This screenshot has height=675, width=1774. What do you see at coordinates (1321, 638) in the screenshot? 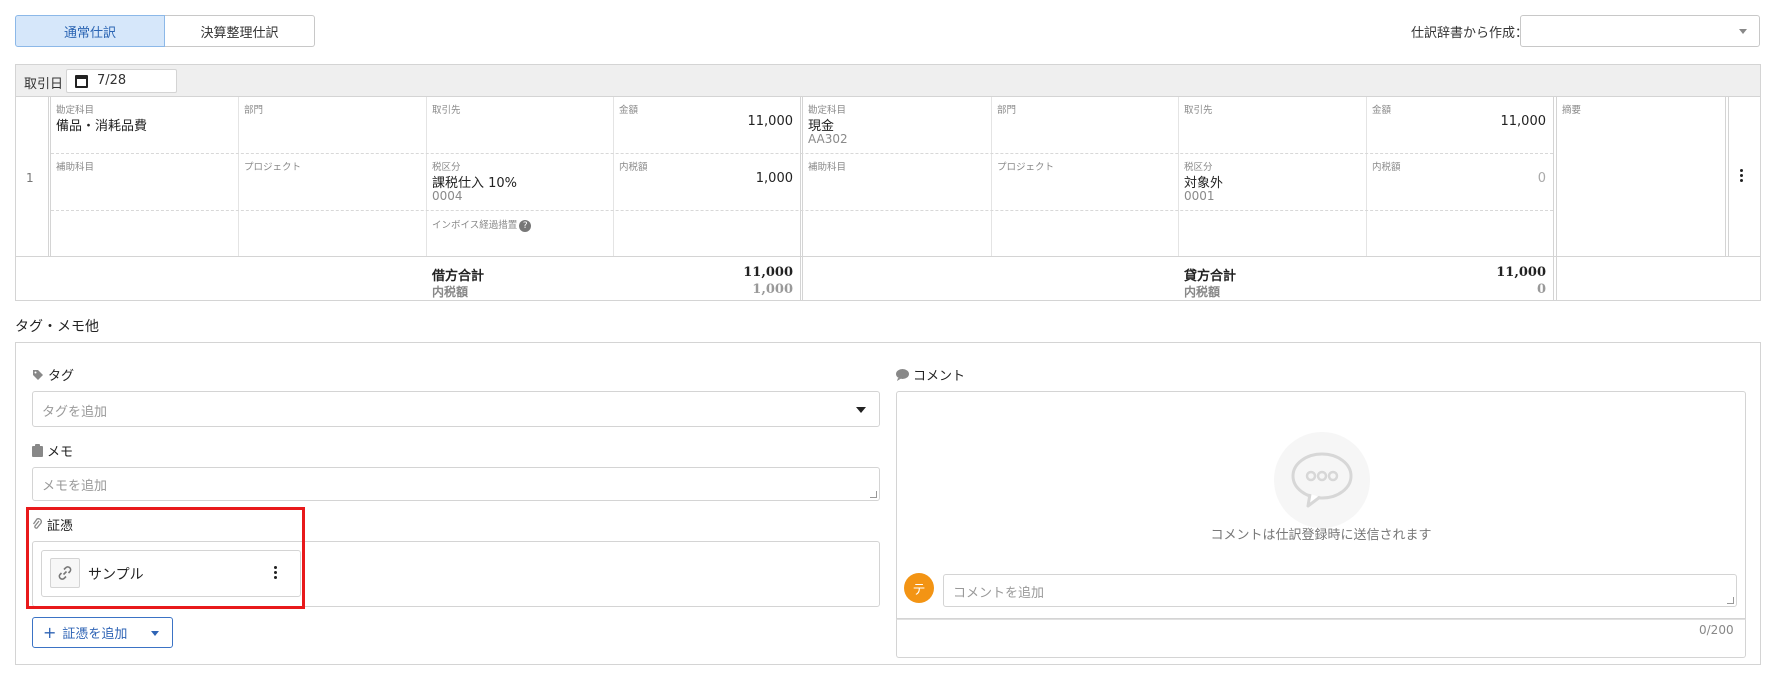
I see `comment-compose` at bounding box center [1321, 638].